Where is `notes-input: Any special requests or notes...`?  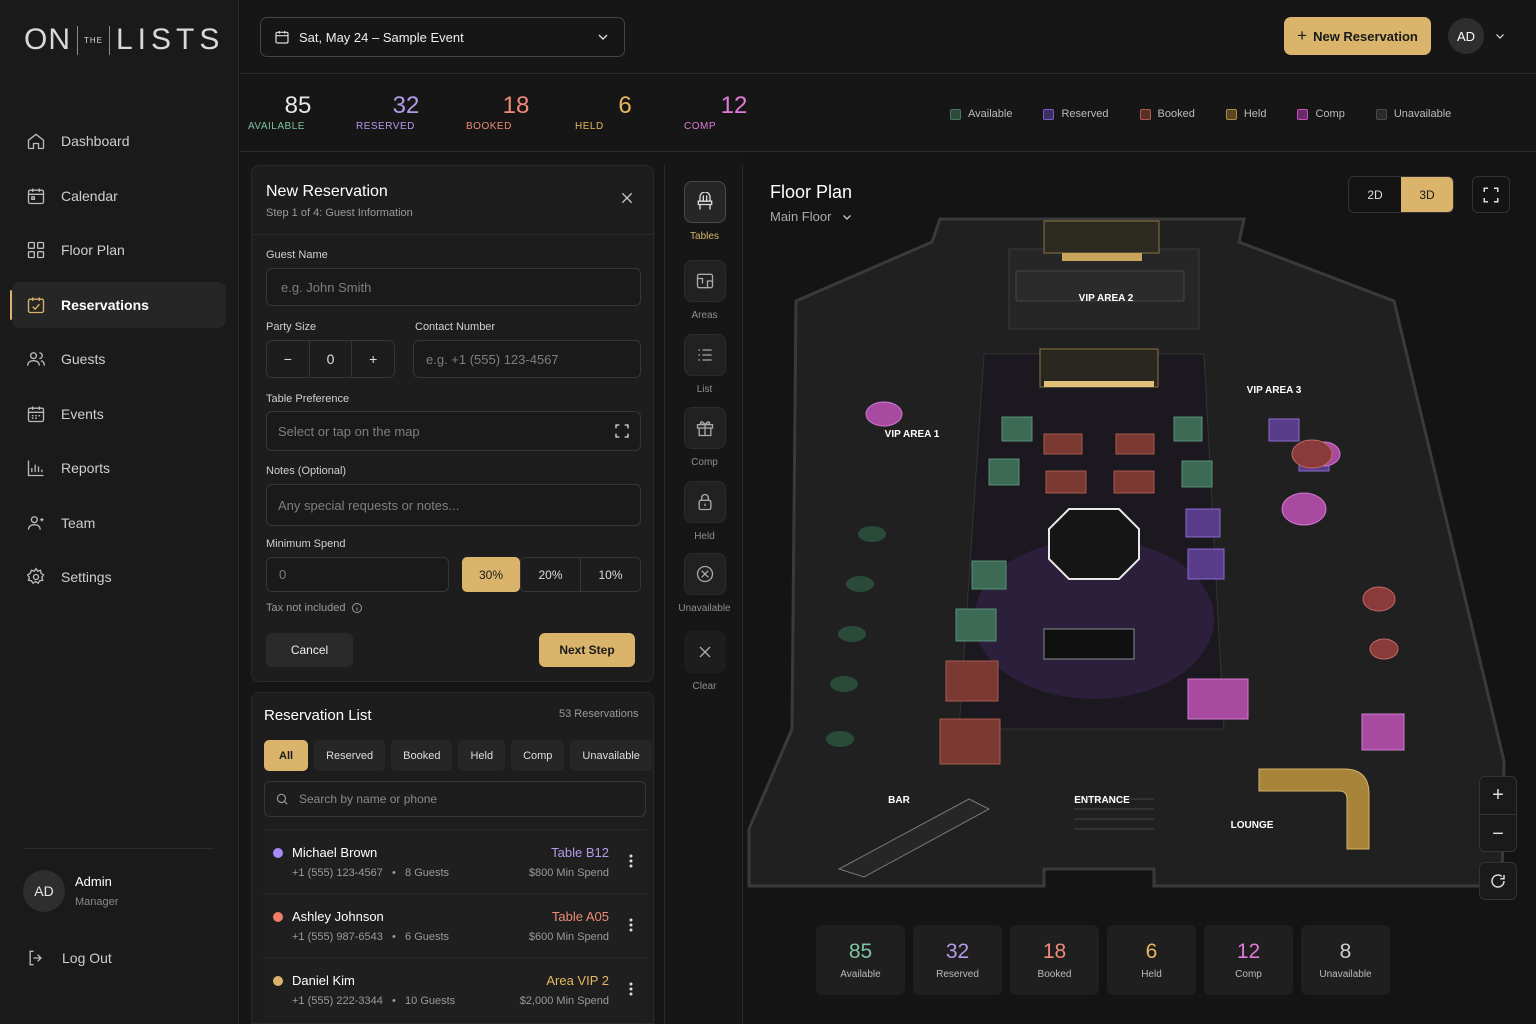
notes-input: Any special requests or notes... is located at coordinates (453, 505).